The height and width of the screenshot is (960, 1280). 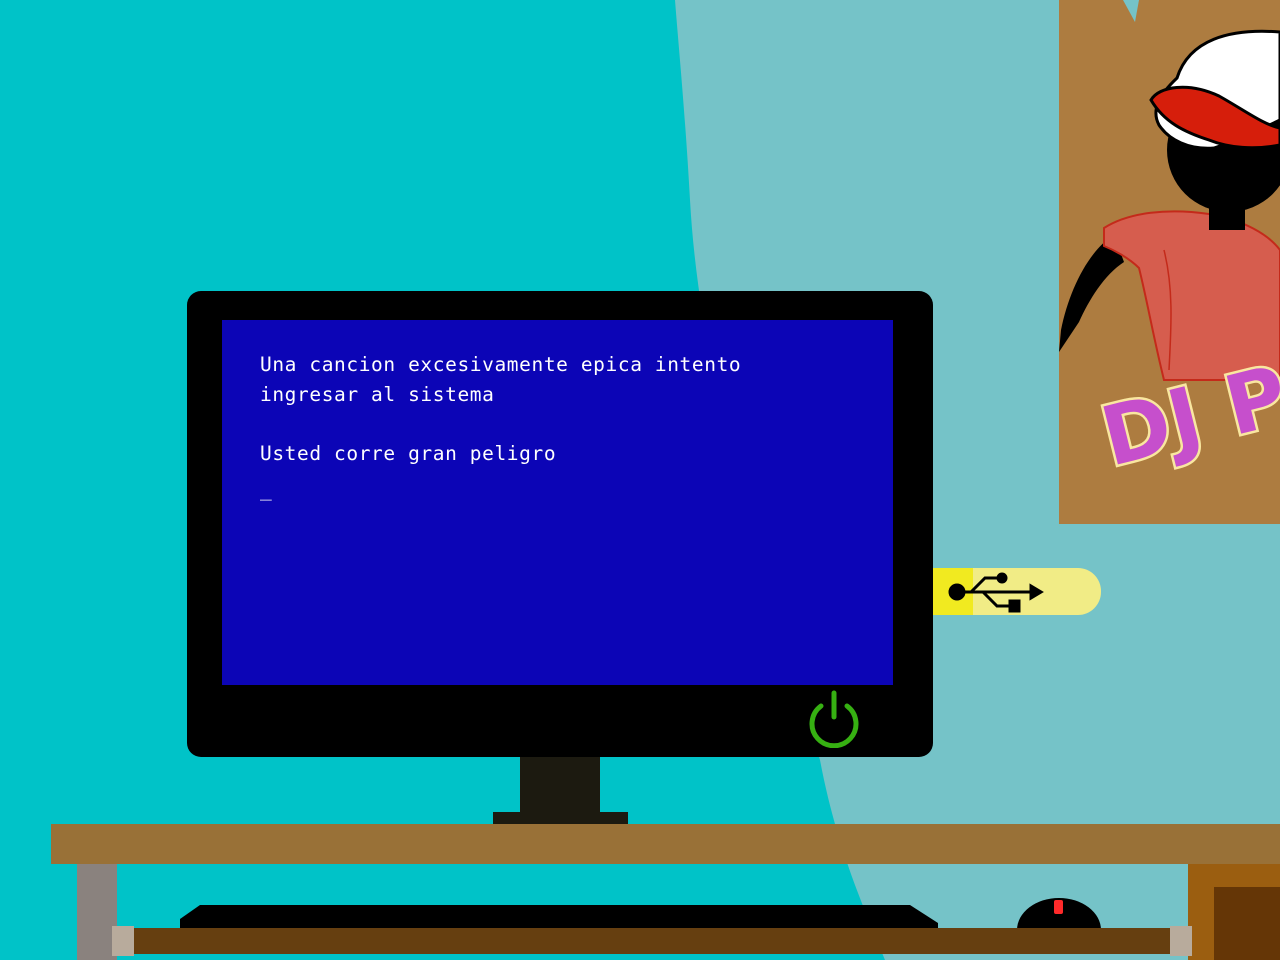 I want to click on power-button, so click(x=834, y=719).